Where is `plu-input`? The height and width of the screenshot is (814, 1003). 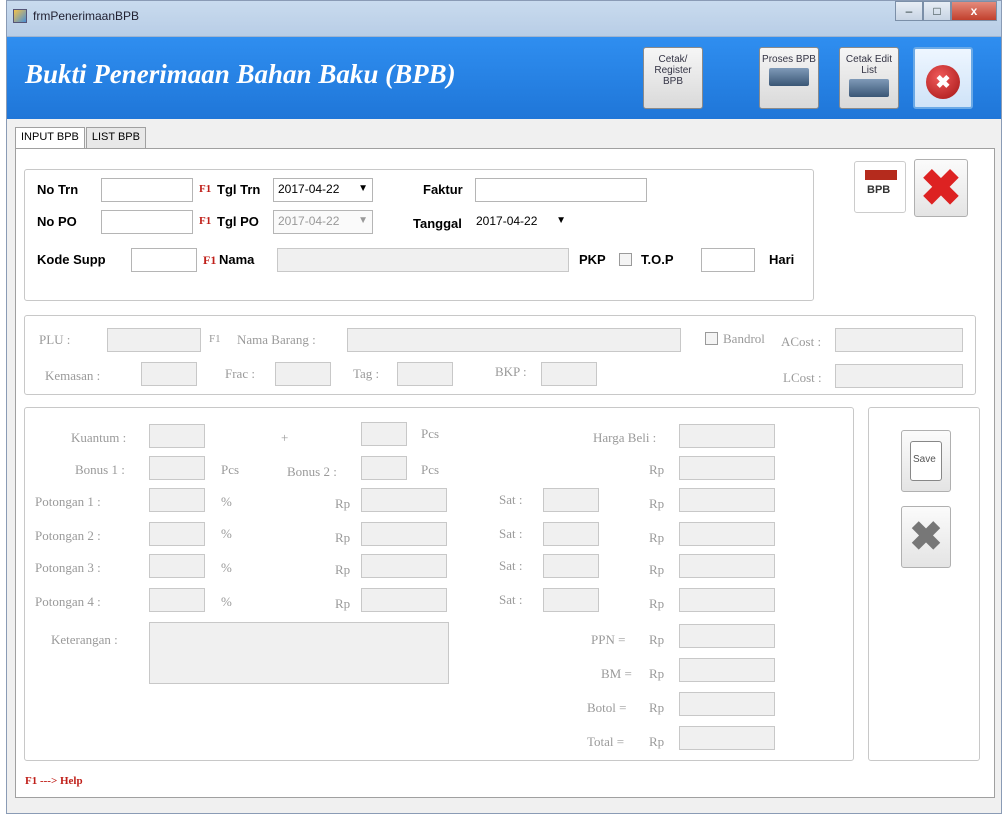 plu-input is located at coordinates (154, 340).